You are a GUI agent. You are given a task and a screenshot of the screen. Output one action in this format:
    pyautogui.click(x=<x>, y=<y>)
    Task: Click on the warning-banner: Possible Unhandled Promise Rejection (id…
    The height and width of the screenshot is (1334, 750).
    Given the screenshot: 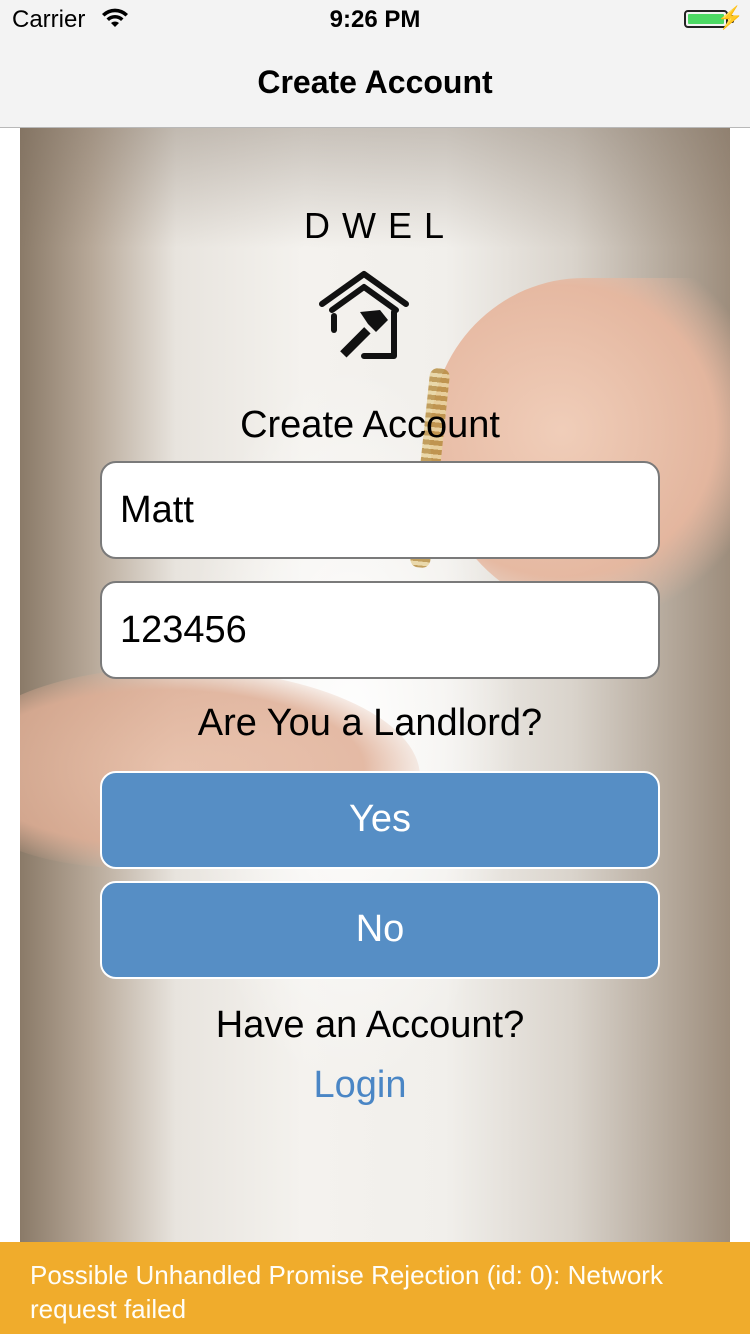 What is the action you would take?
    pyautogui.click(x=375, y=1288)
    